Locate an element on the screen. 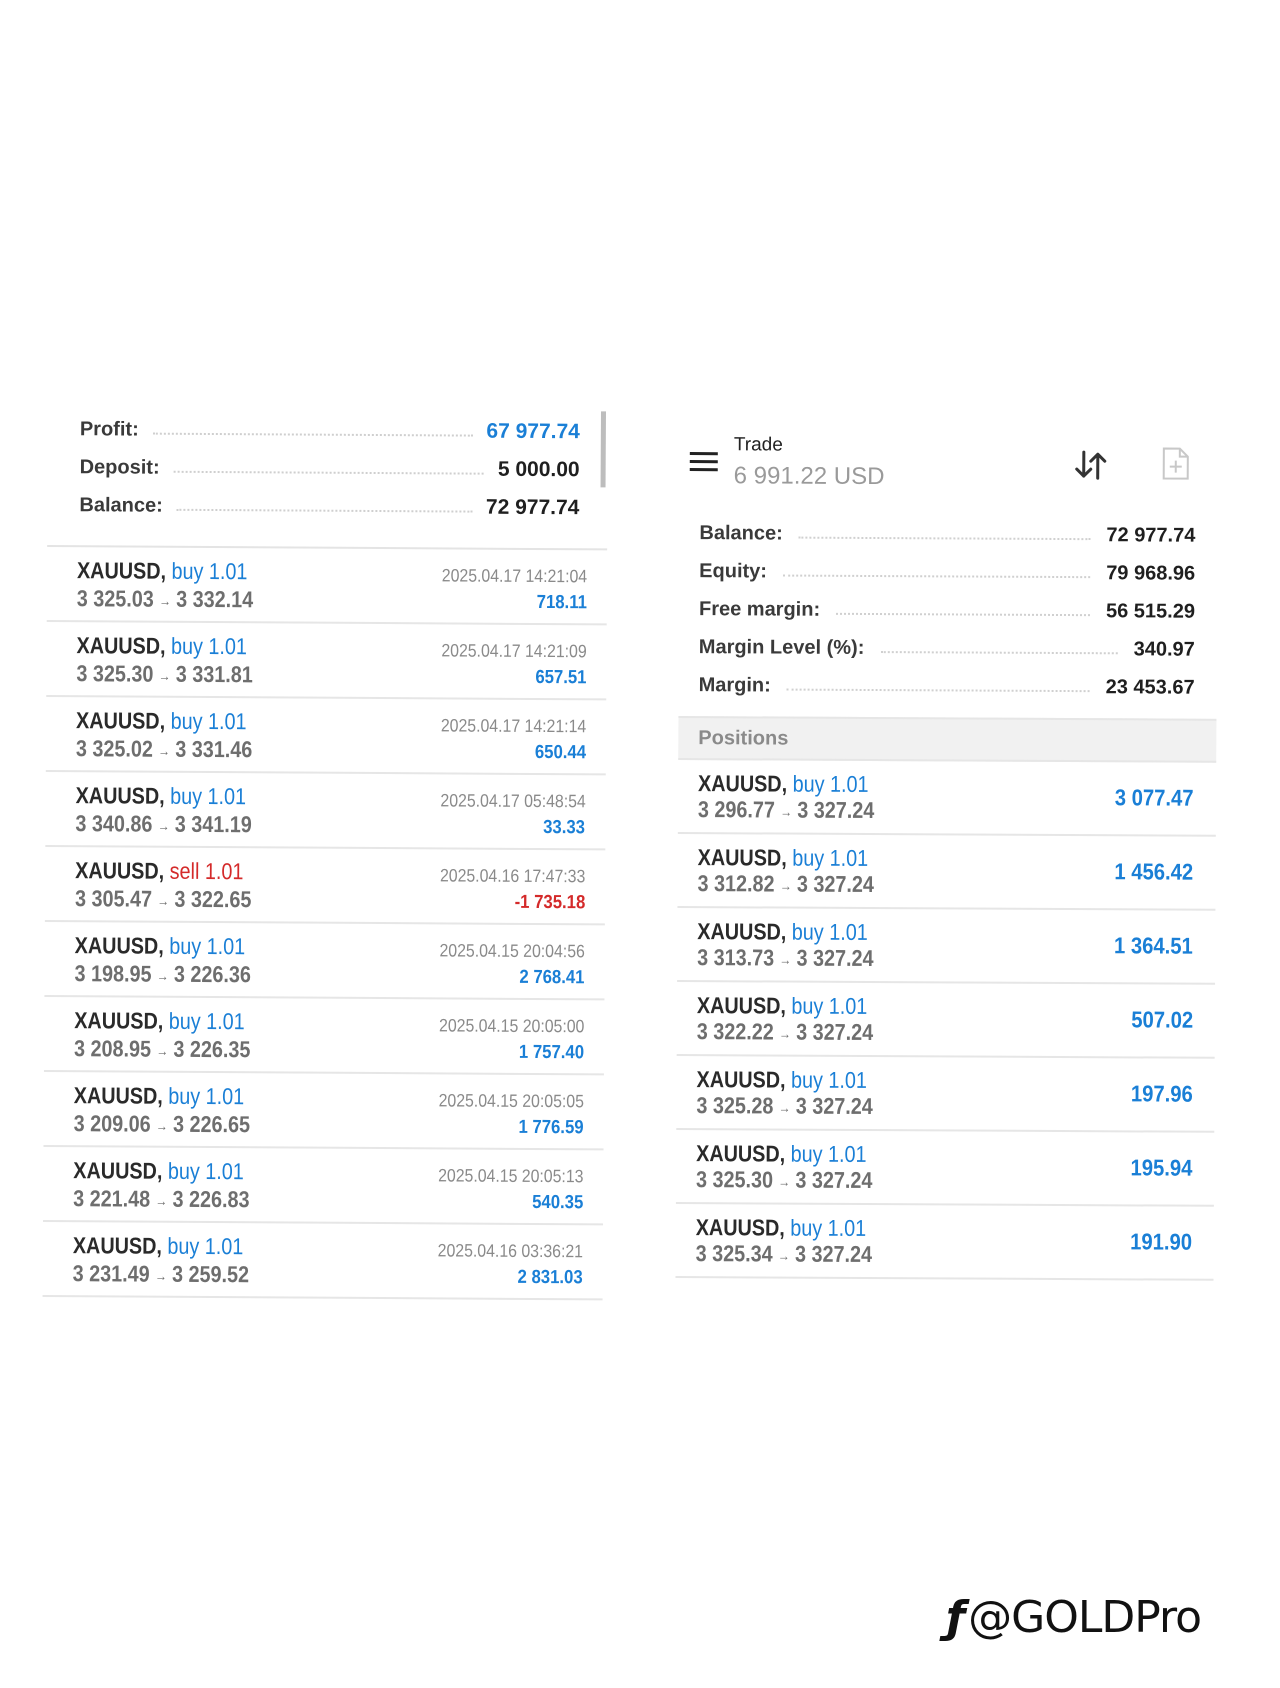 The image size is (1280, 1688). summary-value-balance: 72 977.74 is located at coordinates (532, 507).